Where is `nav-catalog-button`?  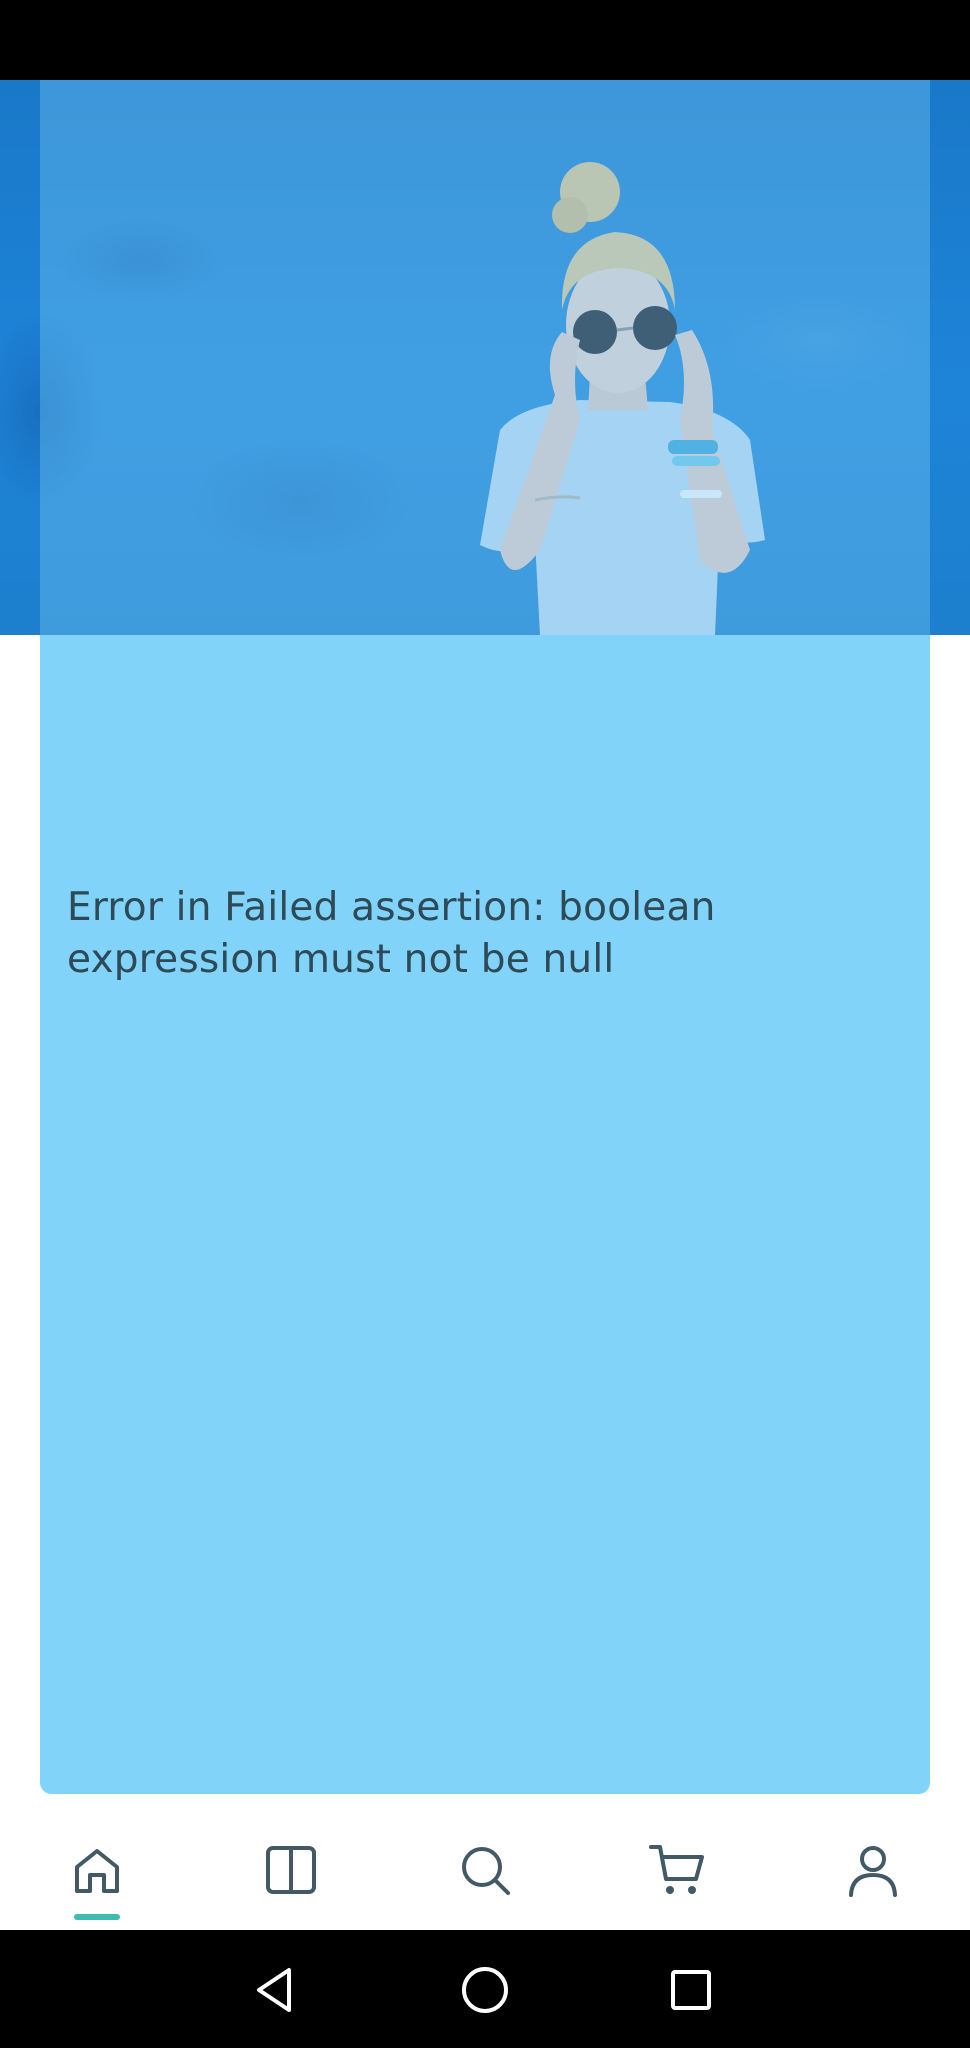
nav-catalog-button is located at coordinates (291, 1870).